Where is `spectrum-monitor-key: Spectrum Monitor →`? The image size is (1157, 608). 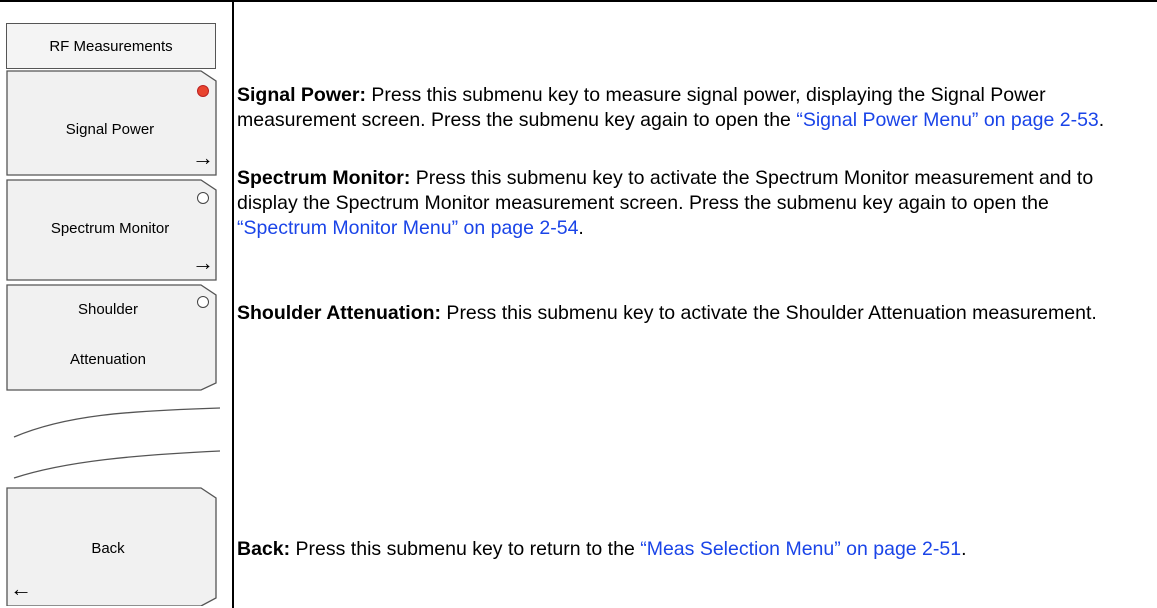
spectrum-monitor-key: Spectrum Monitor → is located at coordinates (111, 230).